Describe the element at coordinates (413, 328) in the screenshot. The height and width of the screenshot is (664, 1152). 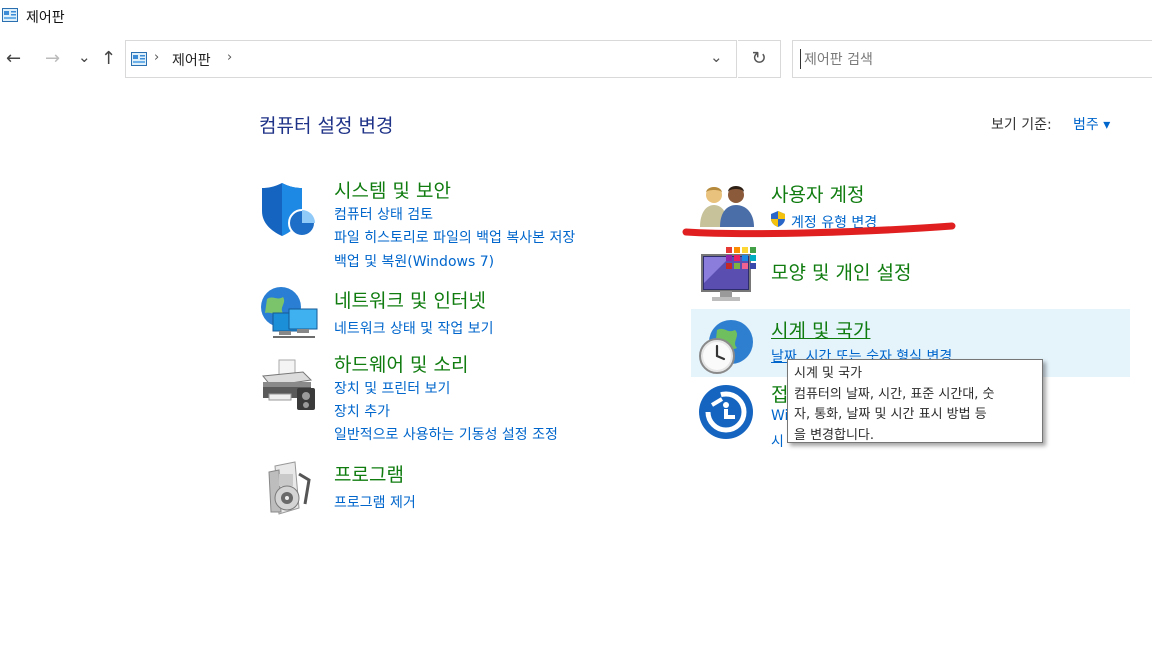
I see `link-network-status: 네트워크 상태 및 작업 보기` at that location.